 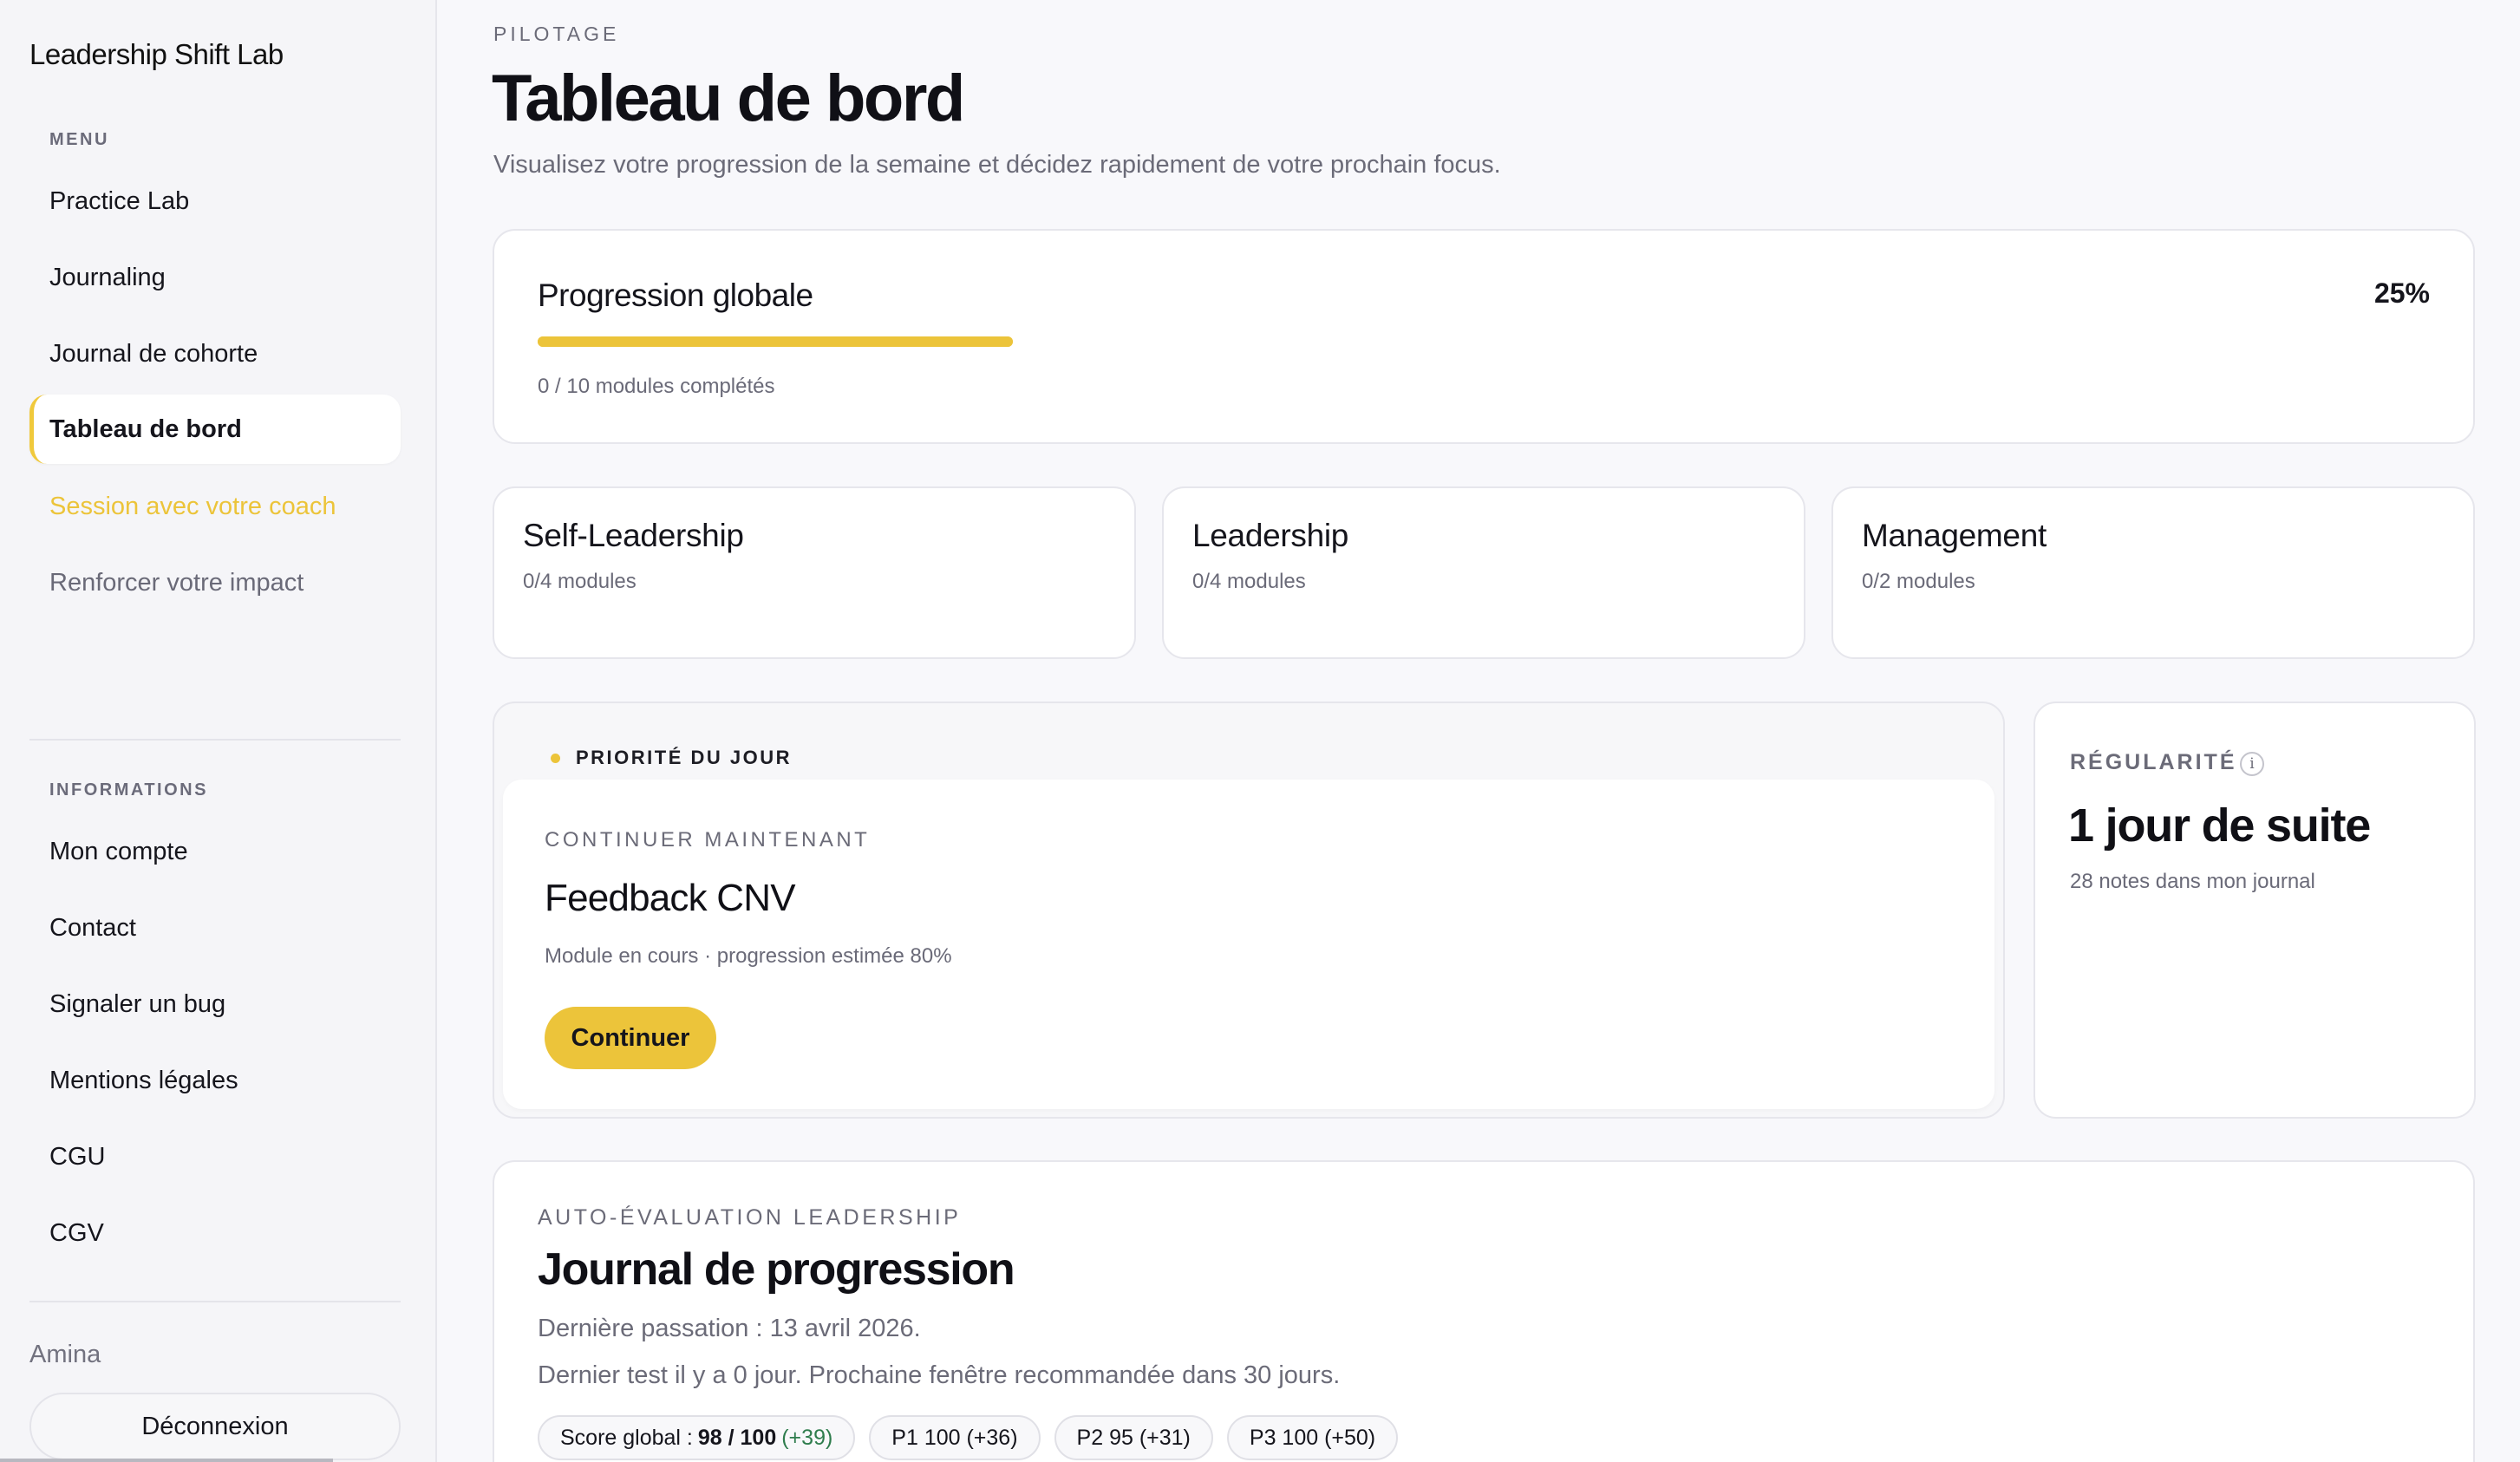 I want to click on category-card-self-leadership: Self-Leadership 0/4 modules, so click(x=814, y=572).